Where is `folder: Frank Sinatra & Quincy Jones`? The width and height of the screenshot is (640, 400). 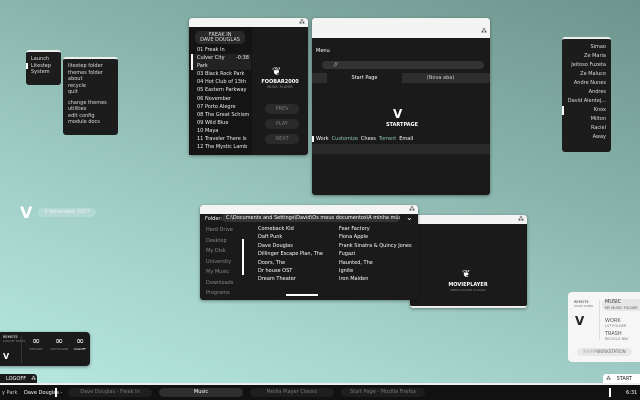 folder: Frank Sinatra & Quincy Jones is located at coordinates (375, 246).